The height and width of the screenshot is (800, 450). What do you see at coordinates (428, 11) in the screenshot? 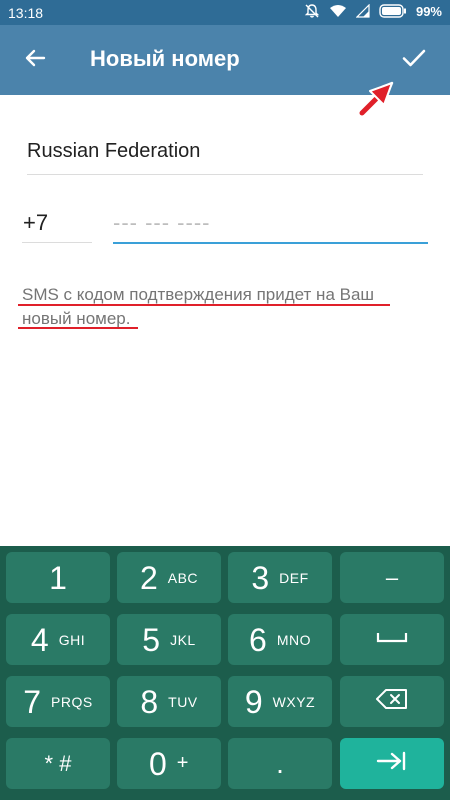
I see `battery-percentage: 99%` at bounding box center [428, 11].